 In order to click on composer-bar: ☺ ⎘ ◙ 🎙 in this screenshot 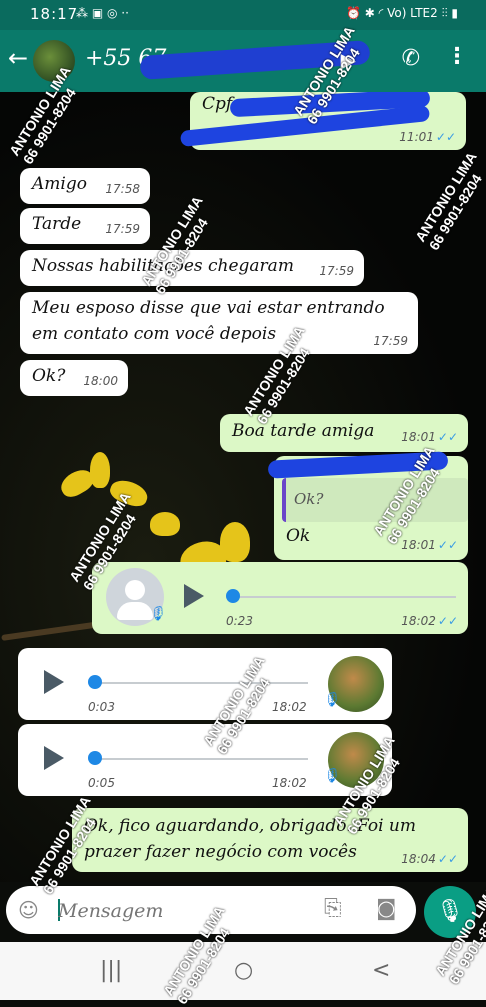, I will do `click(243, 912)`.